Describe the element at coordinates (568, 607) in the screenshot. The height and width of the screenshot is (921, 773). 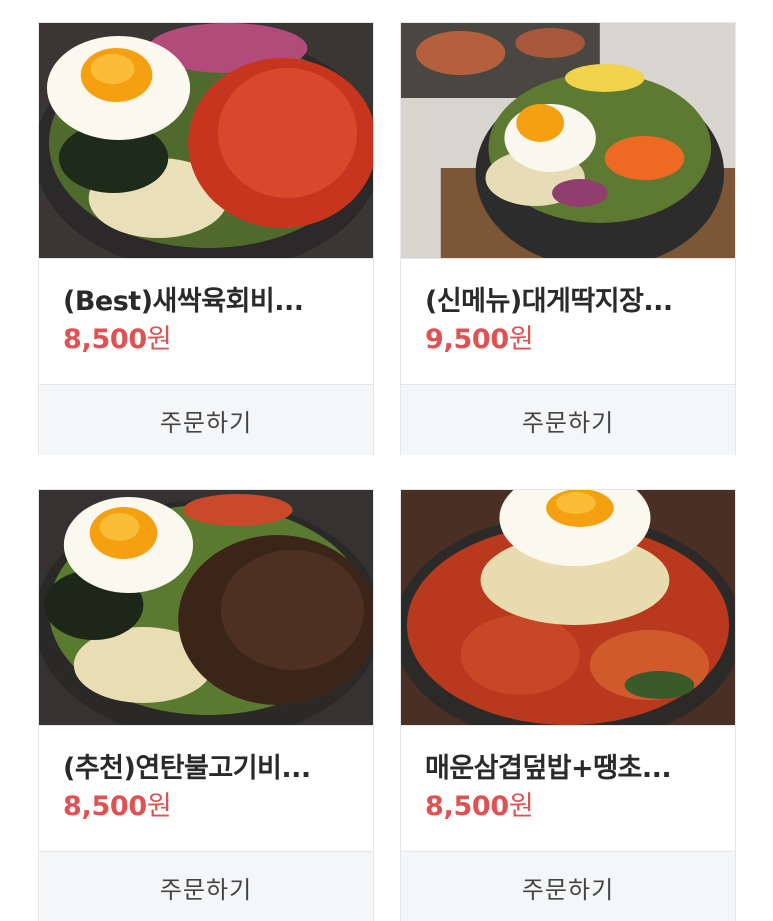
I see `spicy-pork-rice-bowl-photo` at that location.